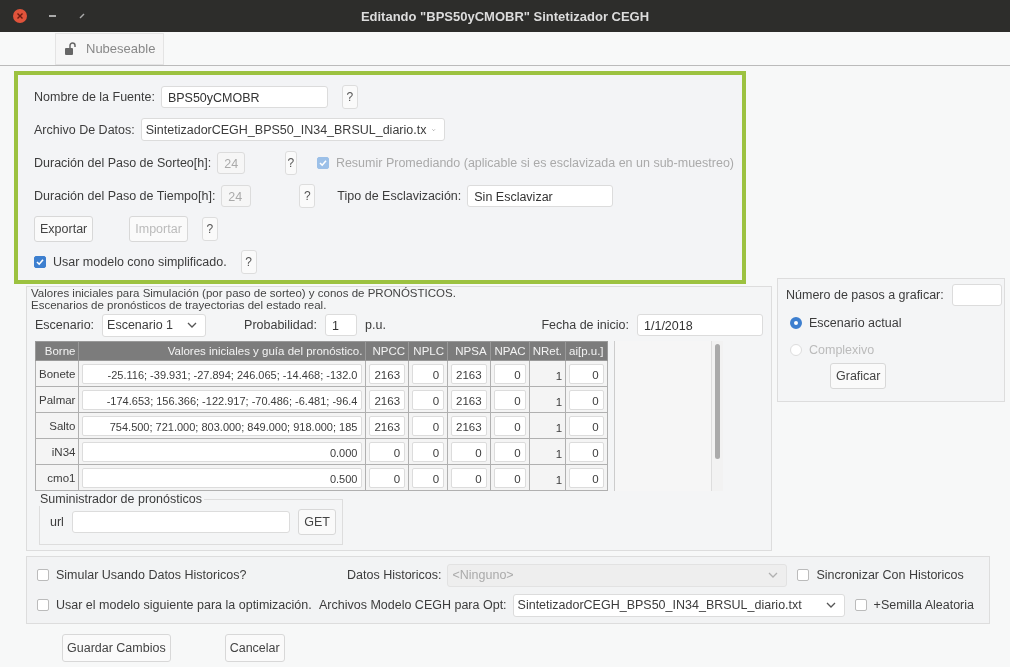  Describe the element at coordinates (94, 96) in the screenshot. I see `field-label: Nombre de la Fuente:` at that location.